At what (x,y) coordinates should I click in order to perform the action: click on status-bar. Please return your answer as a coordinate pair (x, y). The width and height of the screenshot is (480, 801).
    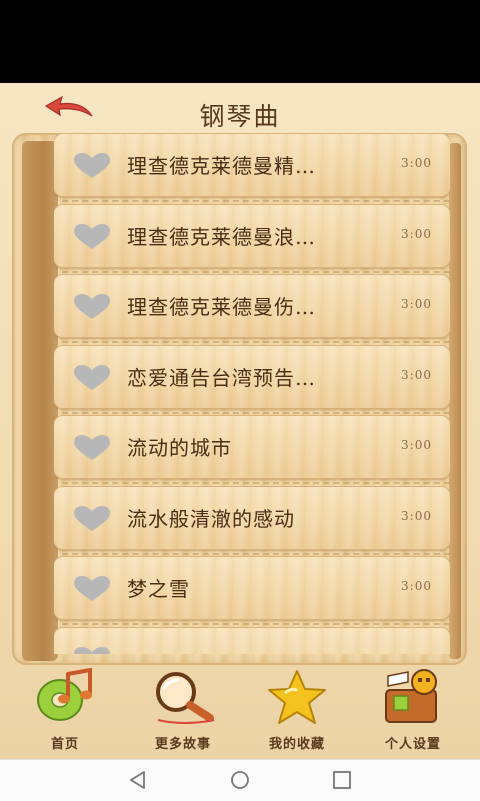
    Looking at the image, I should click on (240, 41).